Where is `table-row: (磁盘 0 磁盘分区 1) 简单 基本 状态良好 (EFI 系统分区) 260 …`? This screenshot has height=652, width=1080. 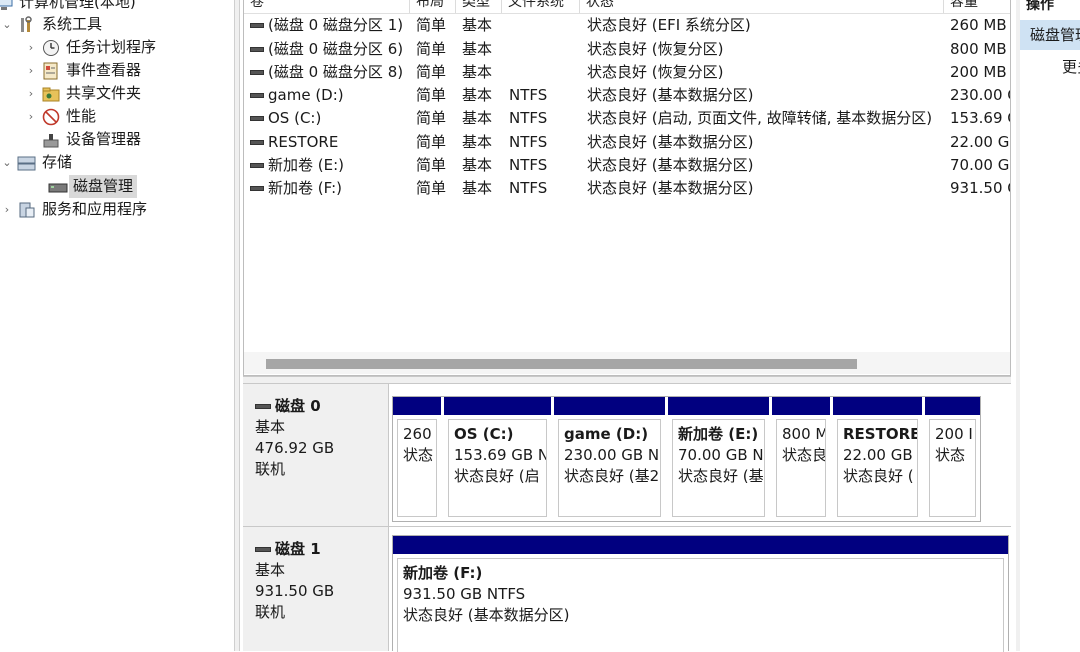 table-row: (磁盘 0 磁盘分区 1) 简单 基本 状态良好 (EFI 系统分区) 260 … is located at coordinates (627, 25).